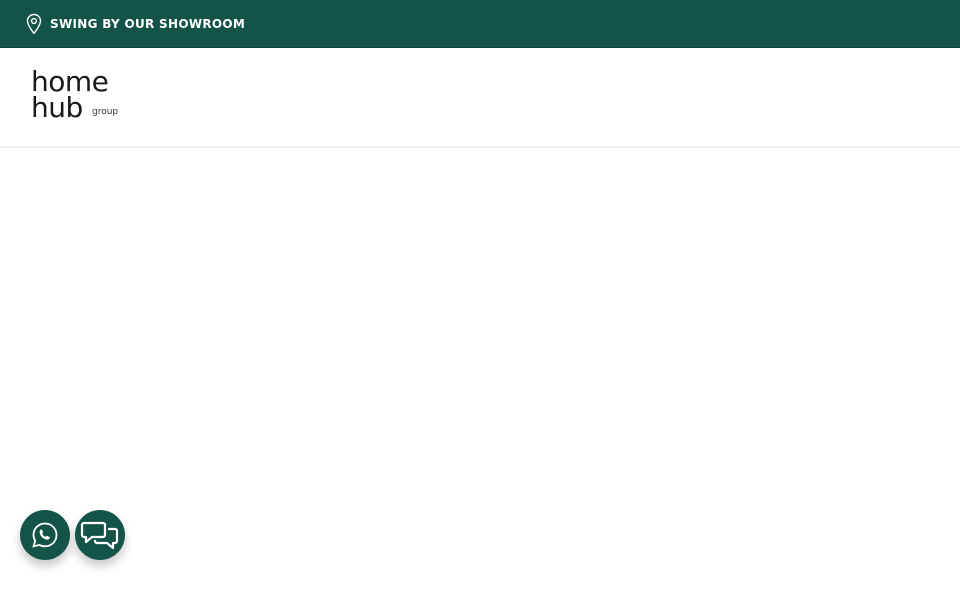  I want to click on home-hub-logo: home hub group, so click(81, 97).